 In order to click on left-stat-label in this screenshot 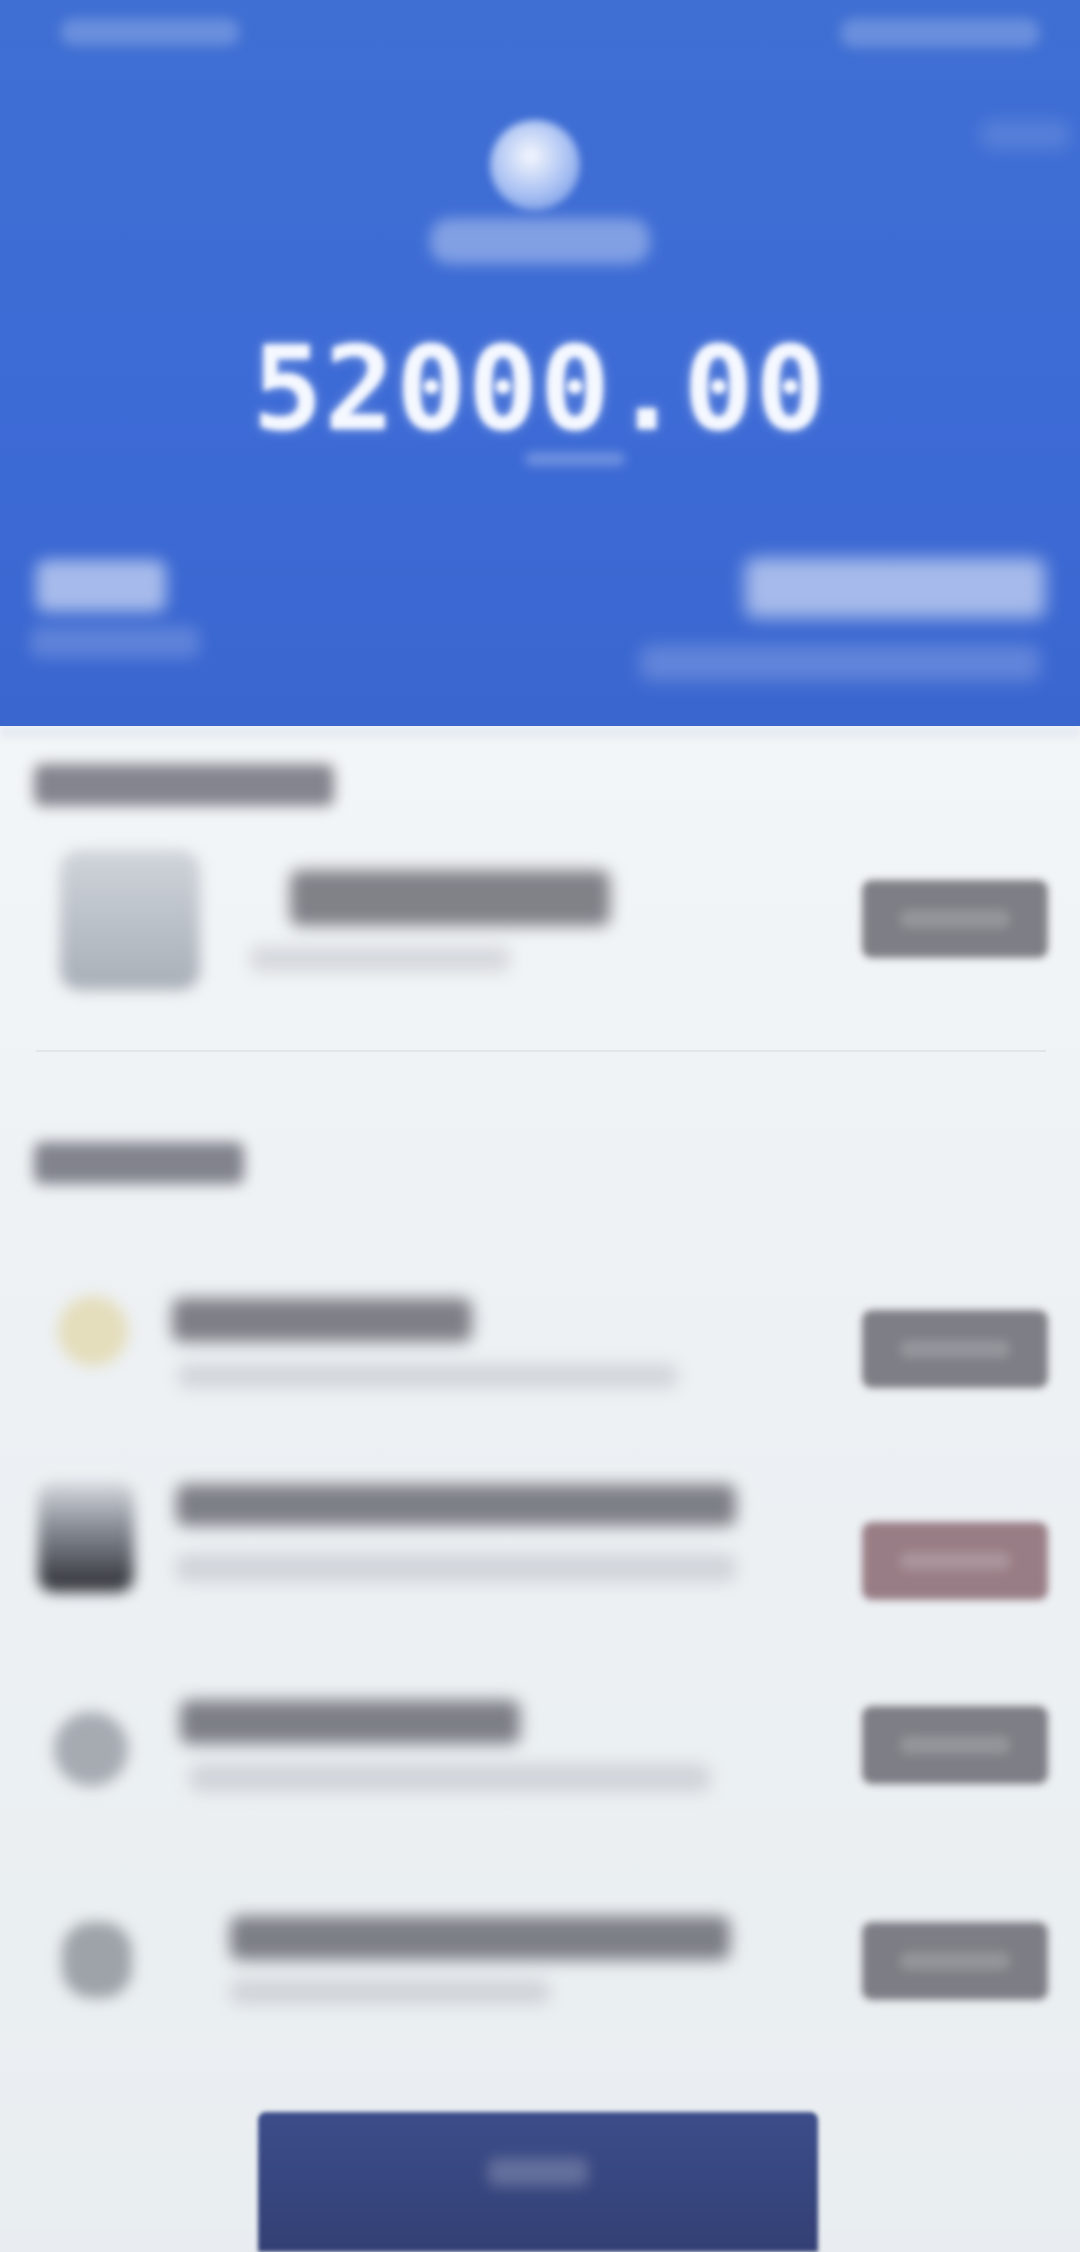, I will do `click(115, 642)`.